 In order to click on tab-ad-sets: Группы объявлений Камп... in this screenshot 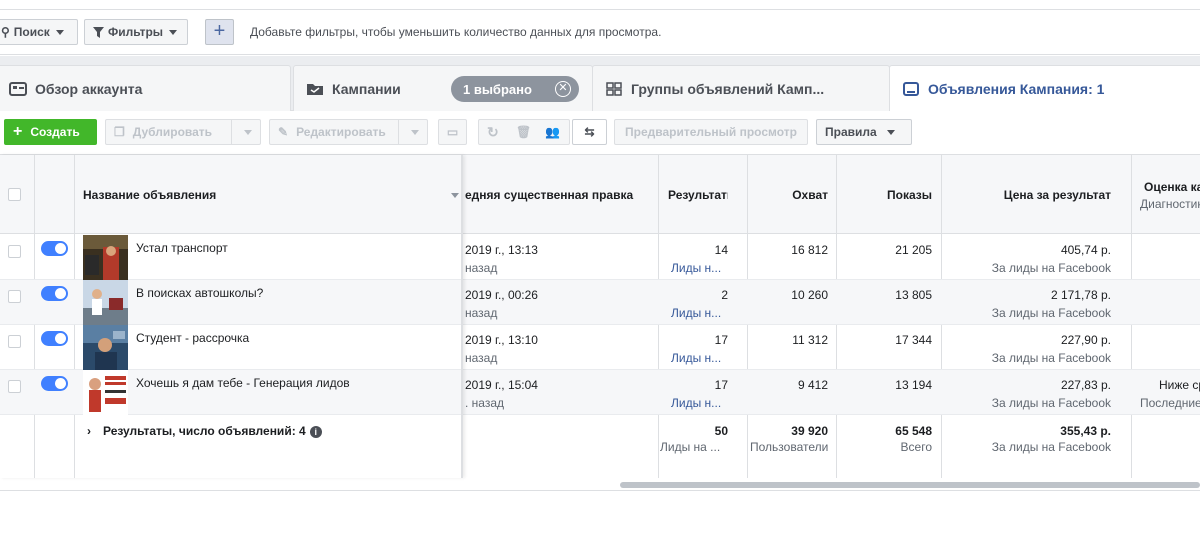, I will do `click(741, 88)`.